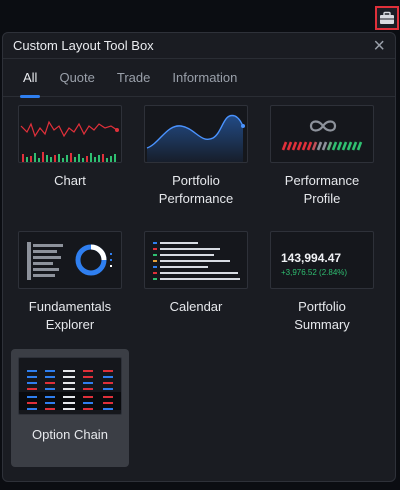  I want to click on briefcase-icon, so click(387, 17).